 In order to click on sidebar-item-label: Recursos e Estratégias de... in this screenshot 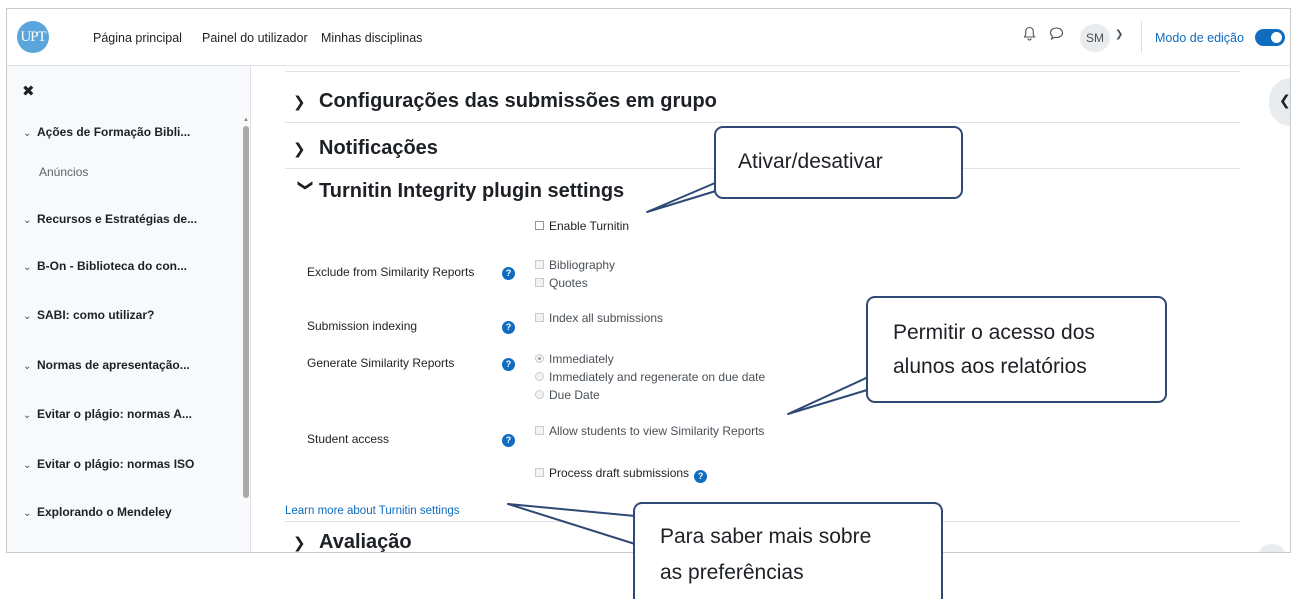, I will do `click(117, 219)`.